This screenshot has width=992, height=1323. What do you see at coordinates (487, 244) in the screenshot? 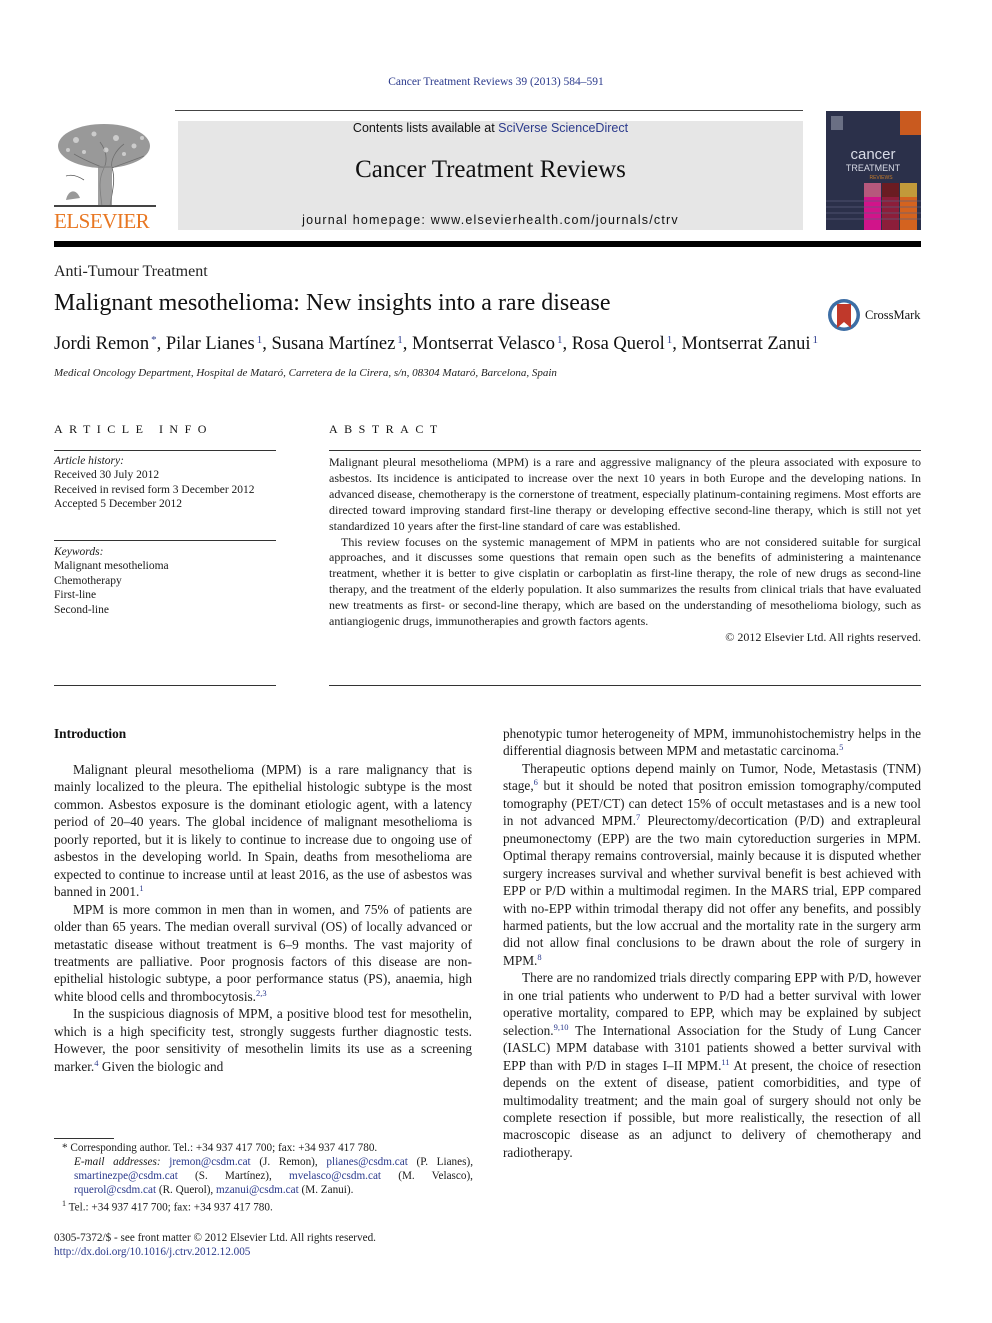
I see `header-thick-rule` at bounding box center [487, 244].